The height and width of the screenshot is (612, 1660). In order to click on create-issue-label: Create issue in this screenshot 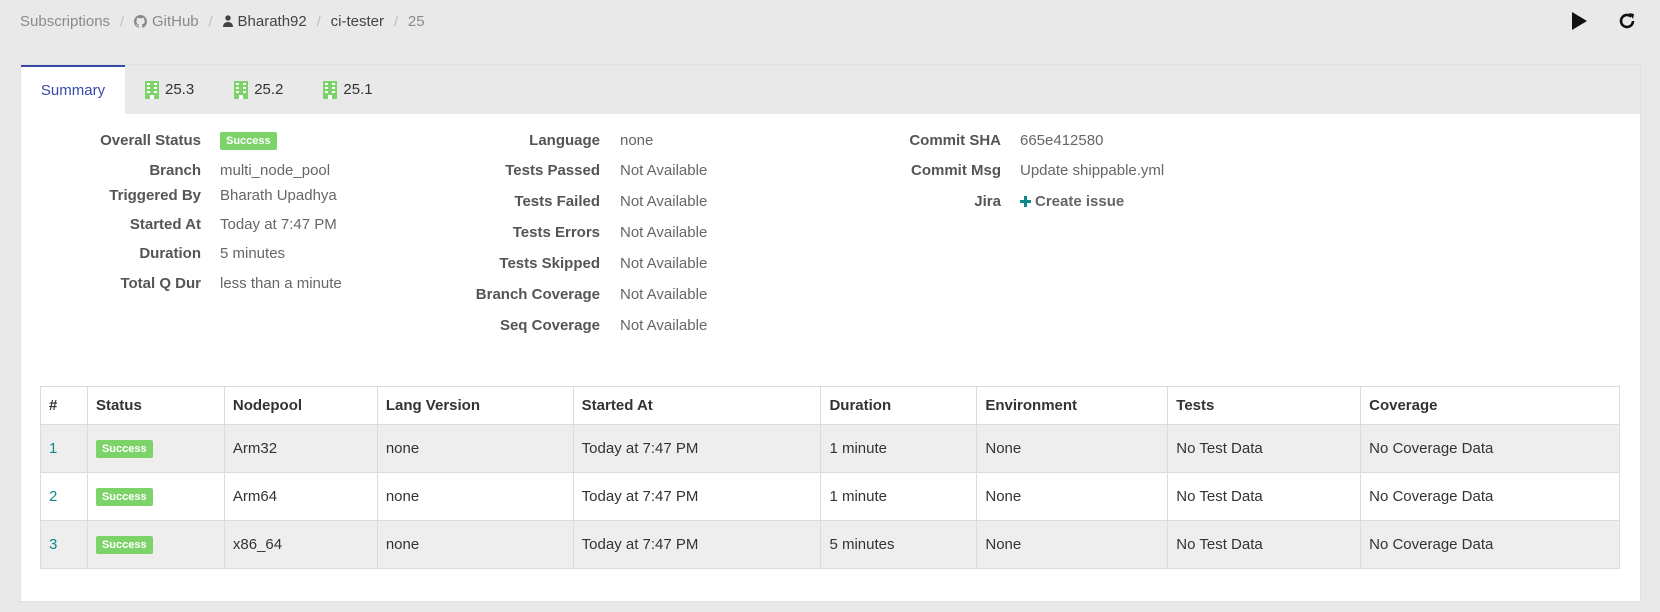, I will do `click(1080, 201)`.